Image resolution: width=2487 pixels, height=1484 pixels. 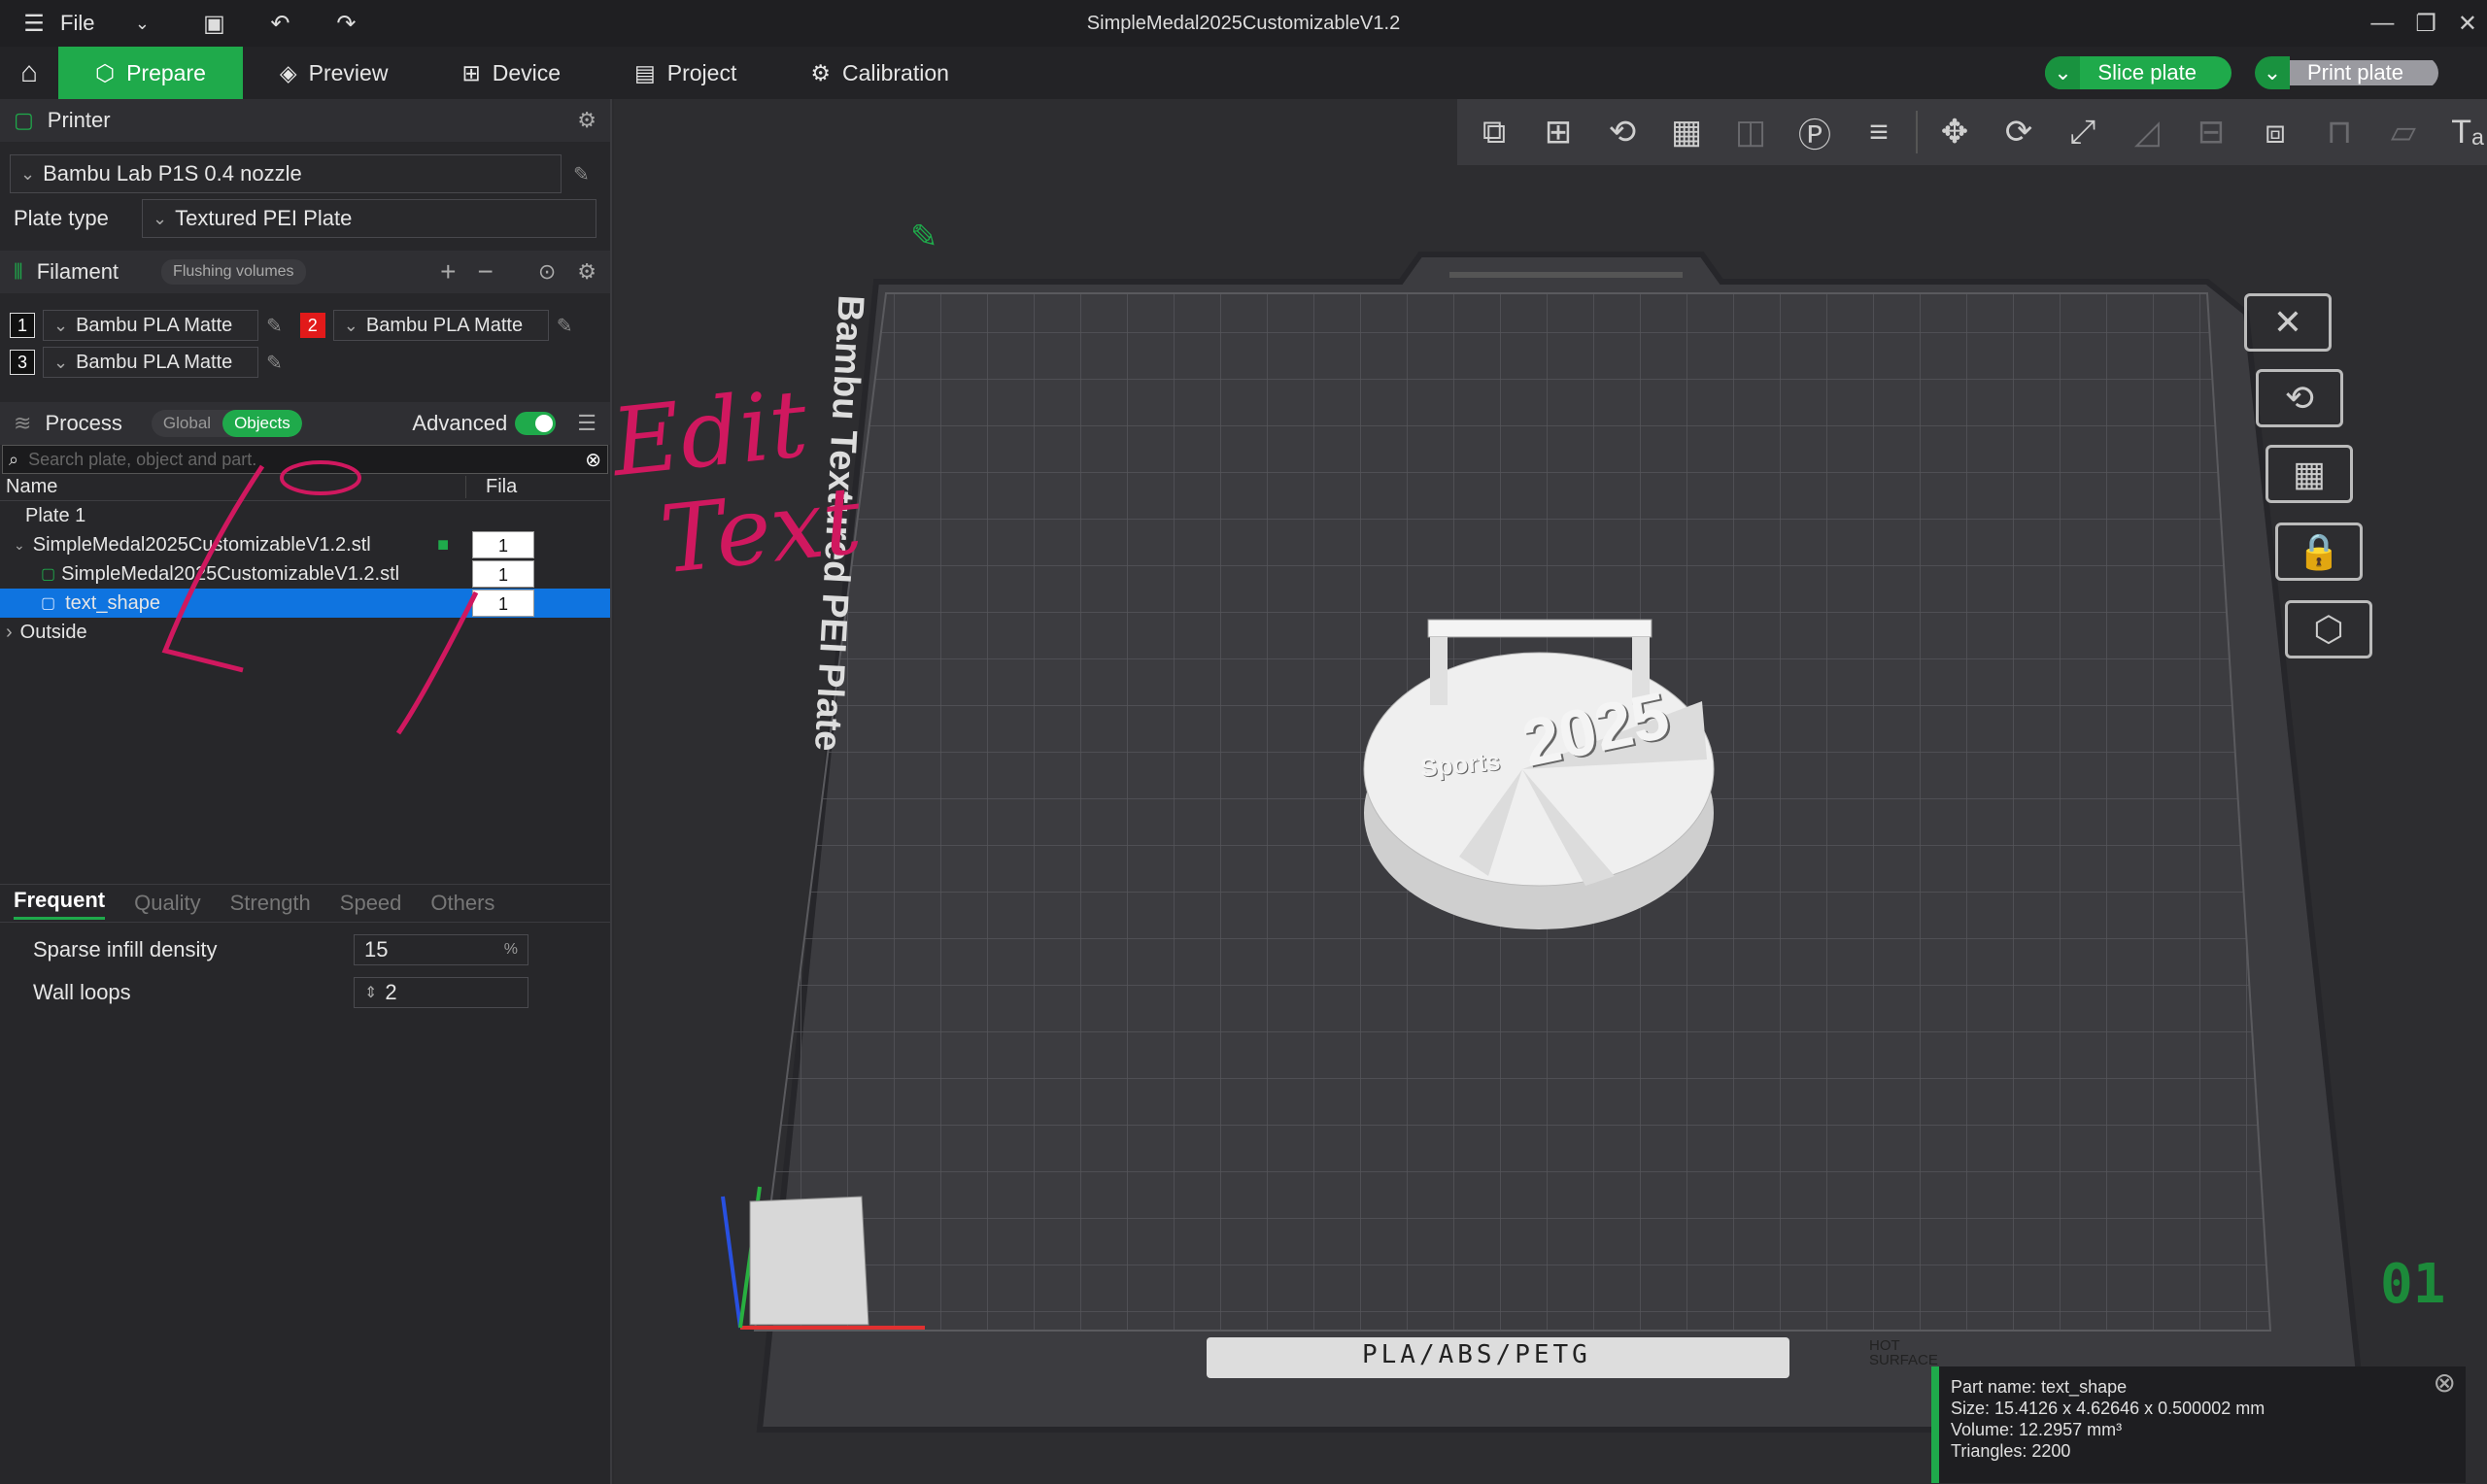 I want to click on filament-section-header: ⦀ Filament Flushing volumes + − ⊙ ⚙, so click(x=305, y=272).